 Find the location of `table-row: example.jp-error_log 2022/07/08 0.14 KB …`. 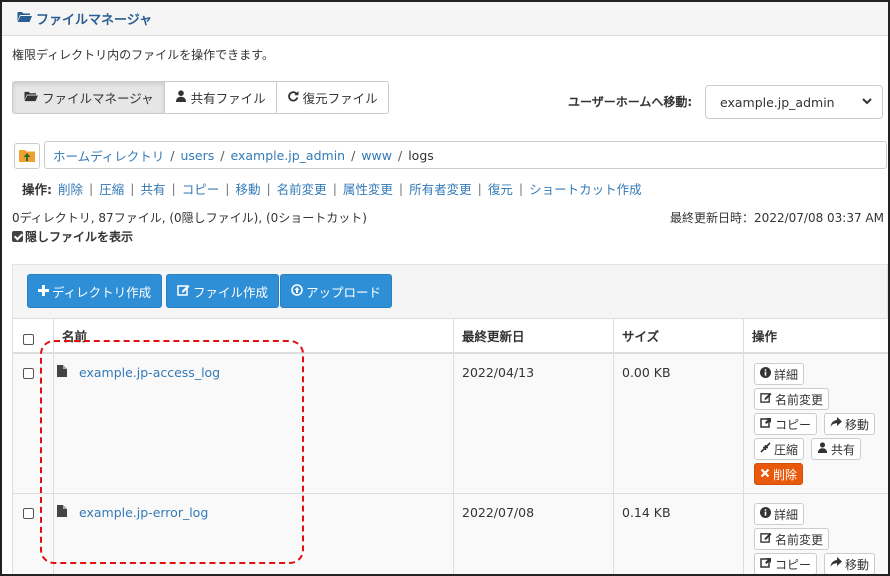

table-row: example.jp-error_log 2022/07/08 0.14 KB … is located at coordinates (450, 534).